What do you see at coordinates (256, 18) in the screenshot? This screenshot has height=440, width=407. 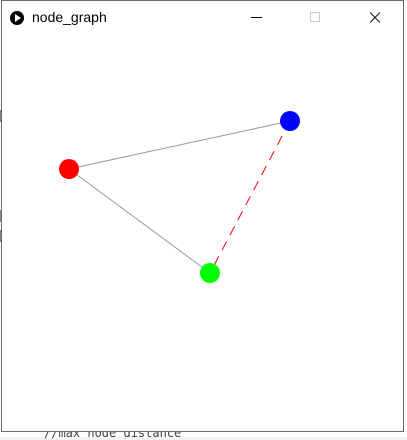 I see `minimize-button` at bounding box center [256, 18].